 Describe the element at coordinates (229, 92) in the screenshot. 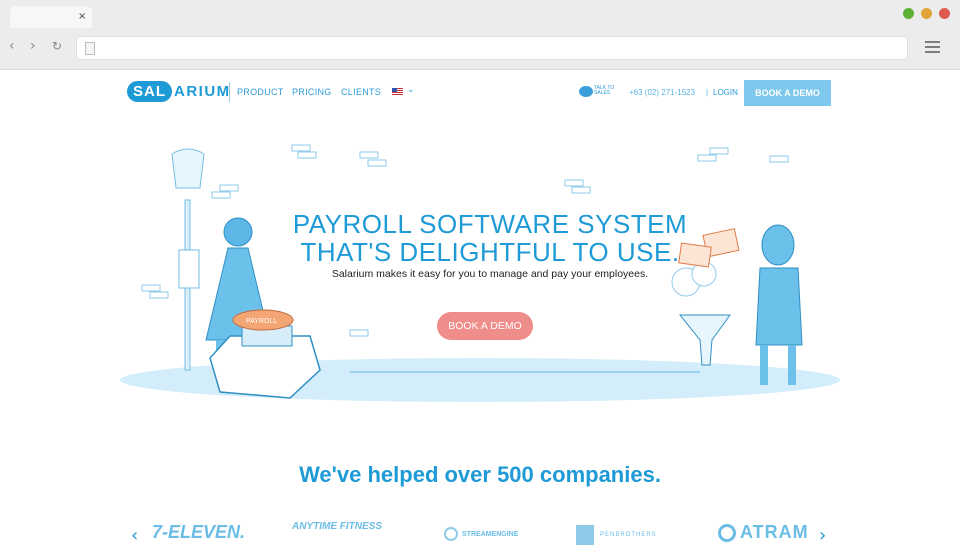

I see `header-divider` at that location.